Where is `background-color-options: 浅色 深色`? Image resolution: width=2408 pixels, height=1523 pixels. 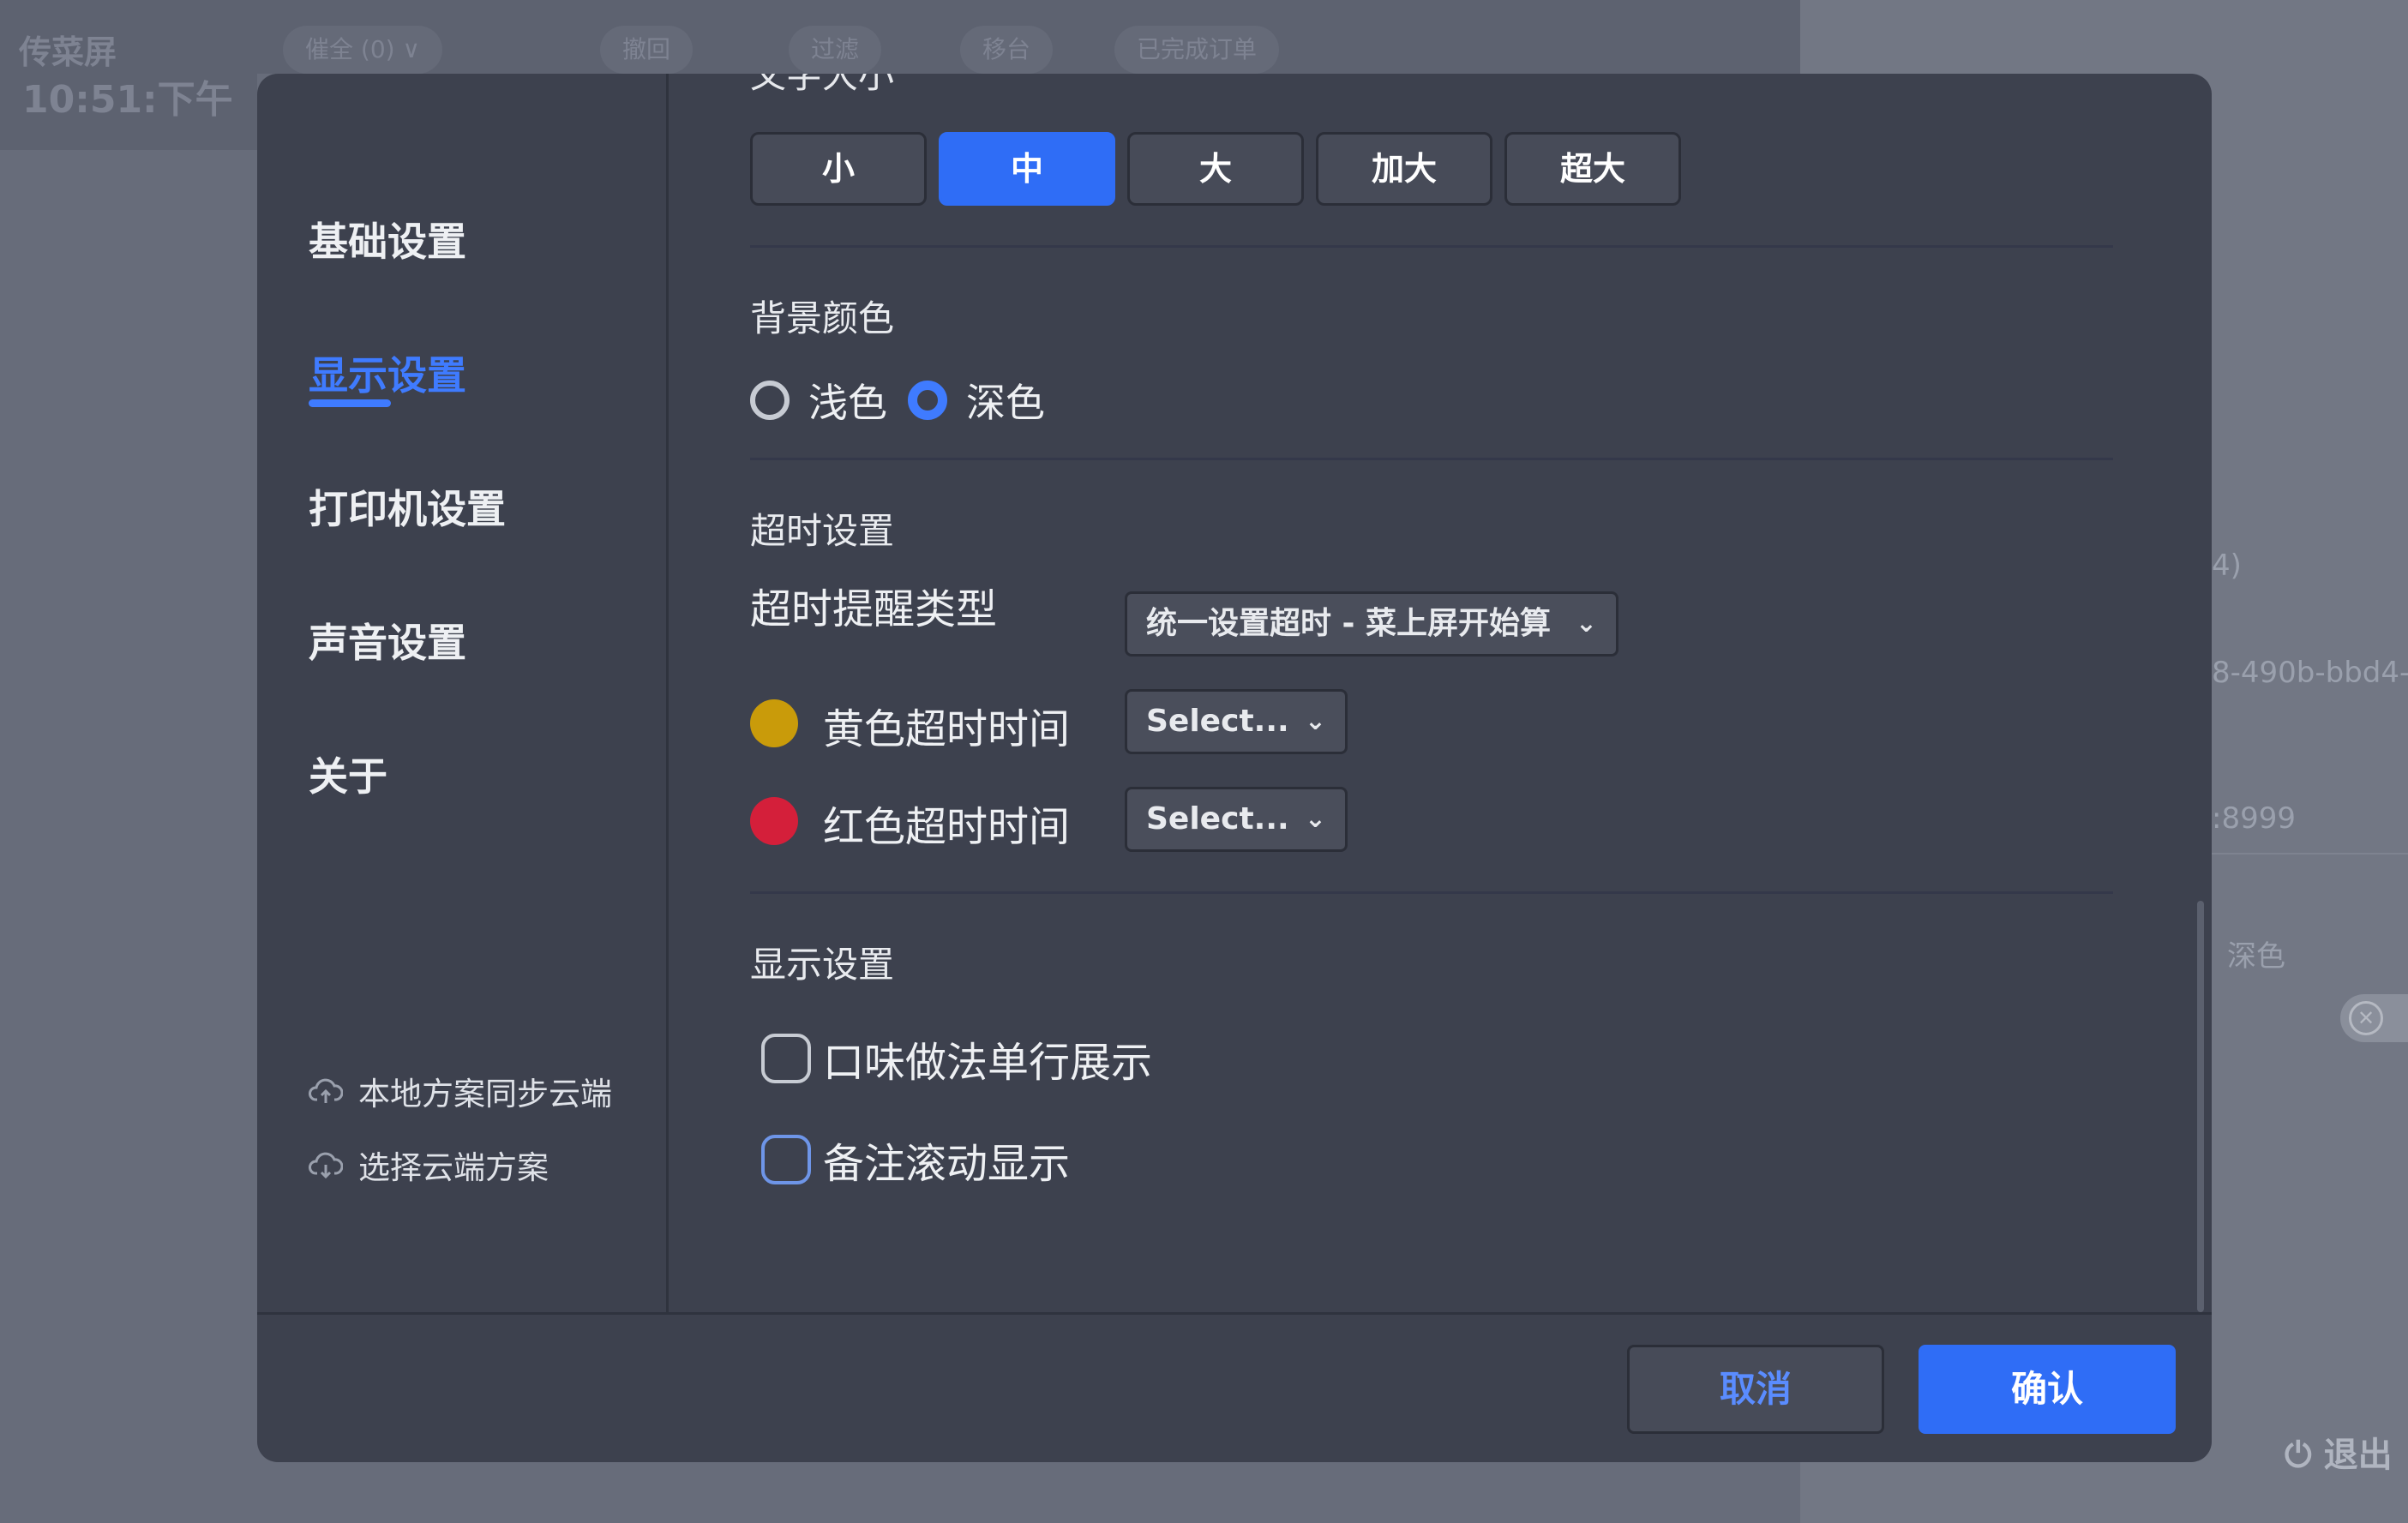 background-color-options: 浅色 深色 is located at coordinates (908, 400).